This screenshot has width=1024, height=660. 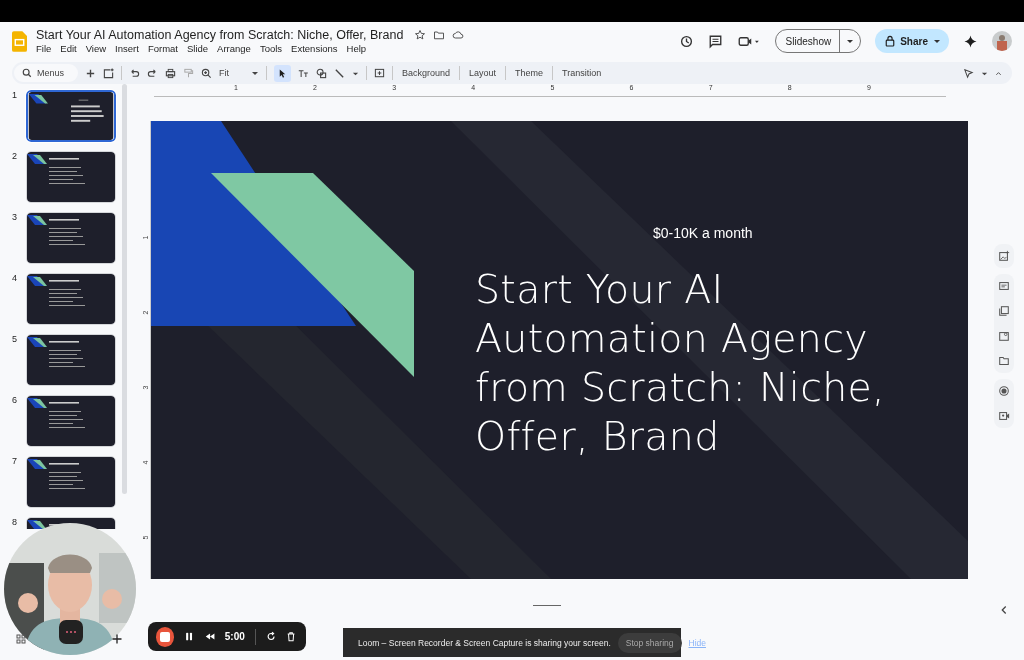 I want to click on menu-item: Slide, so click(x=197, y=48).